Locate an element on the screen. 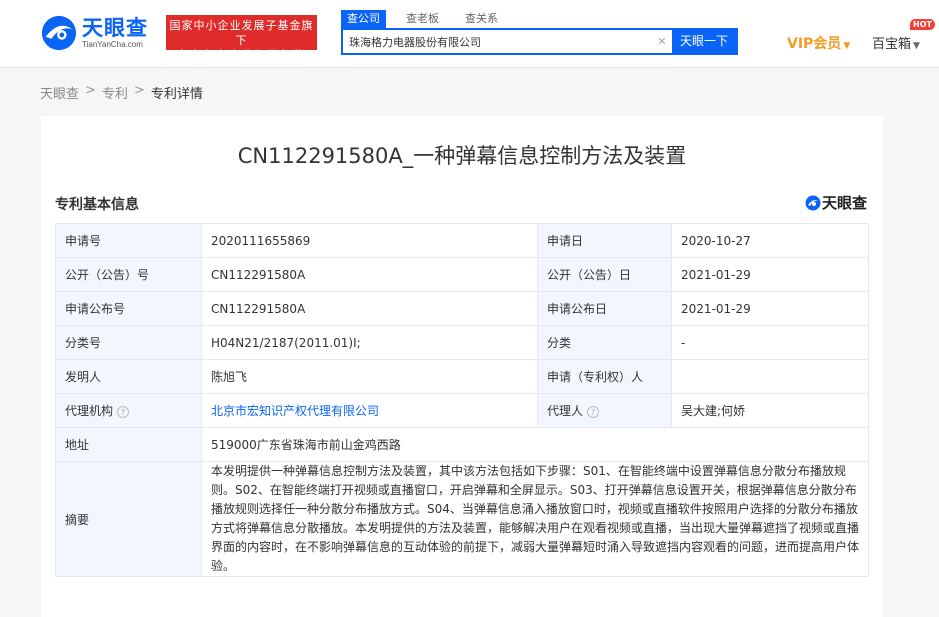 The width and height of the screenshot is (939, 617). search-box: ✕ 天眼一下 is located at coordinates (539, 41).